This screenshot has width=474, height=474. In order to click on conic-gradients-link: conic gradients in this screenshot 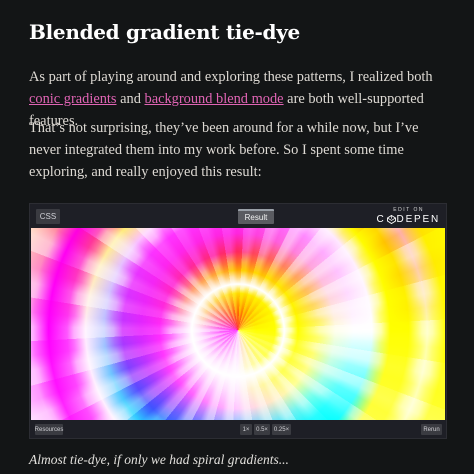, I will do `click(73, 99)`.